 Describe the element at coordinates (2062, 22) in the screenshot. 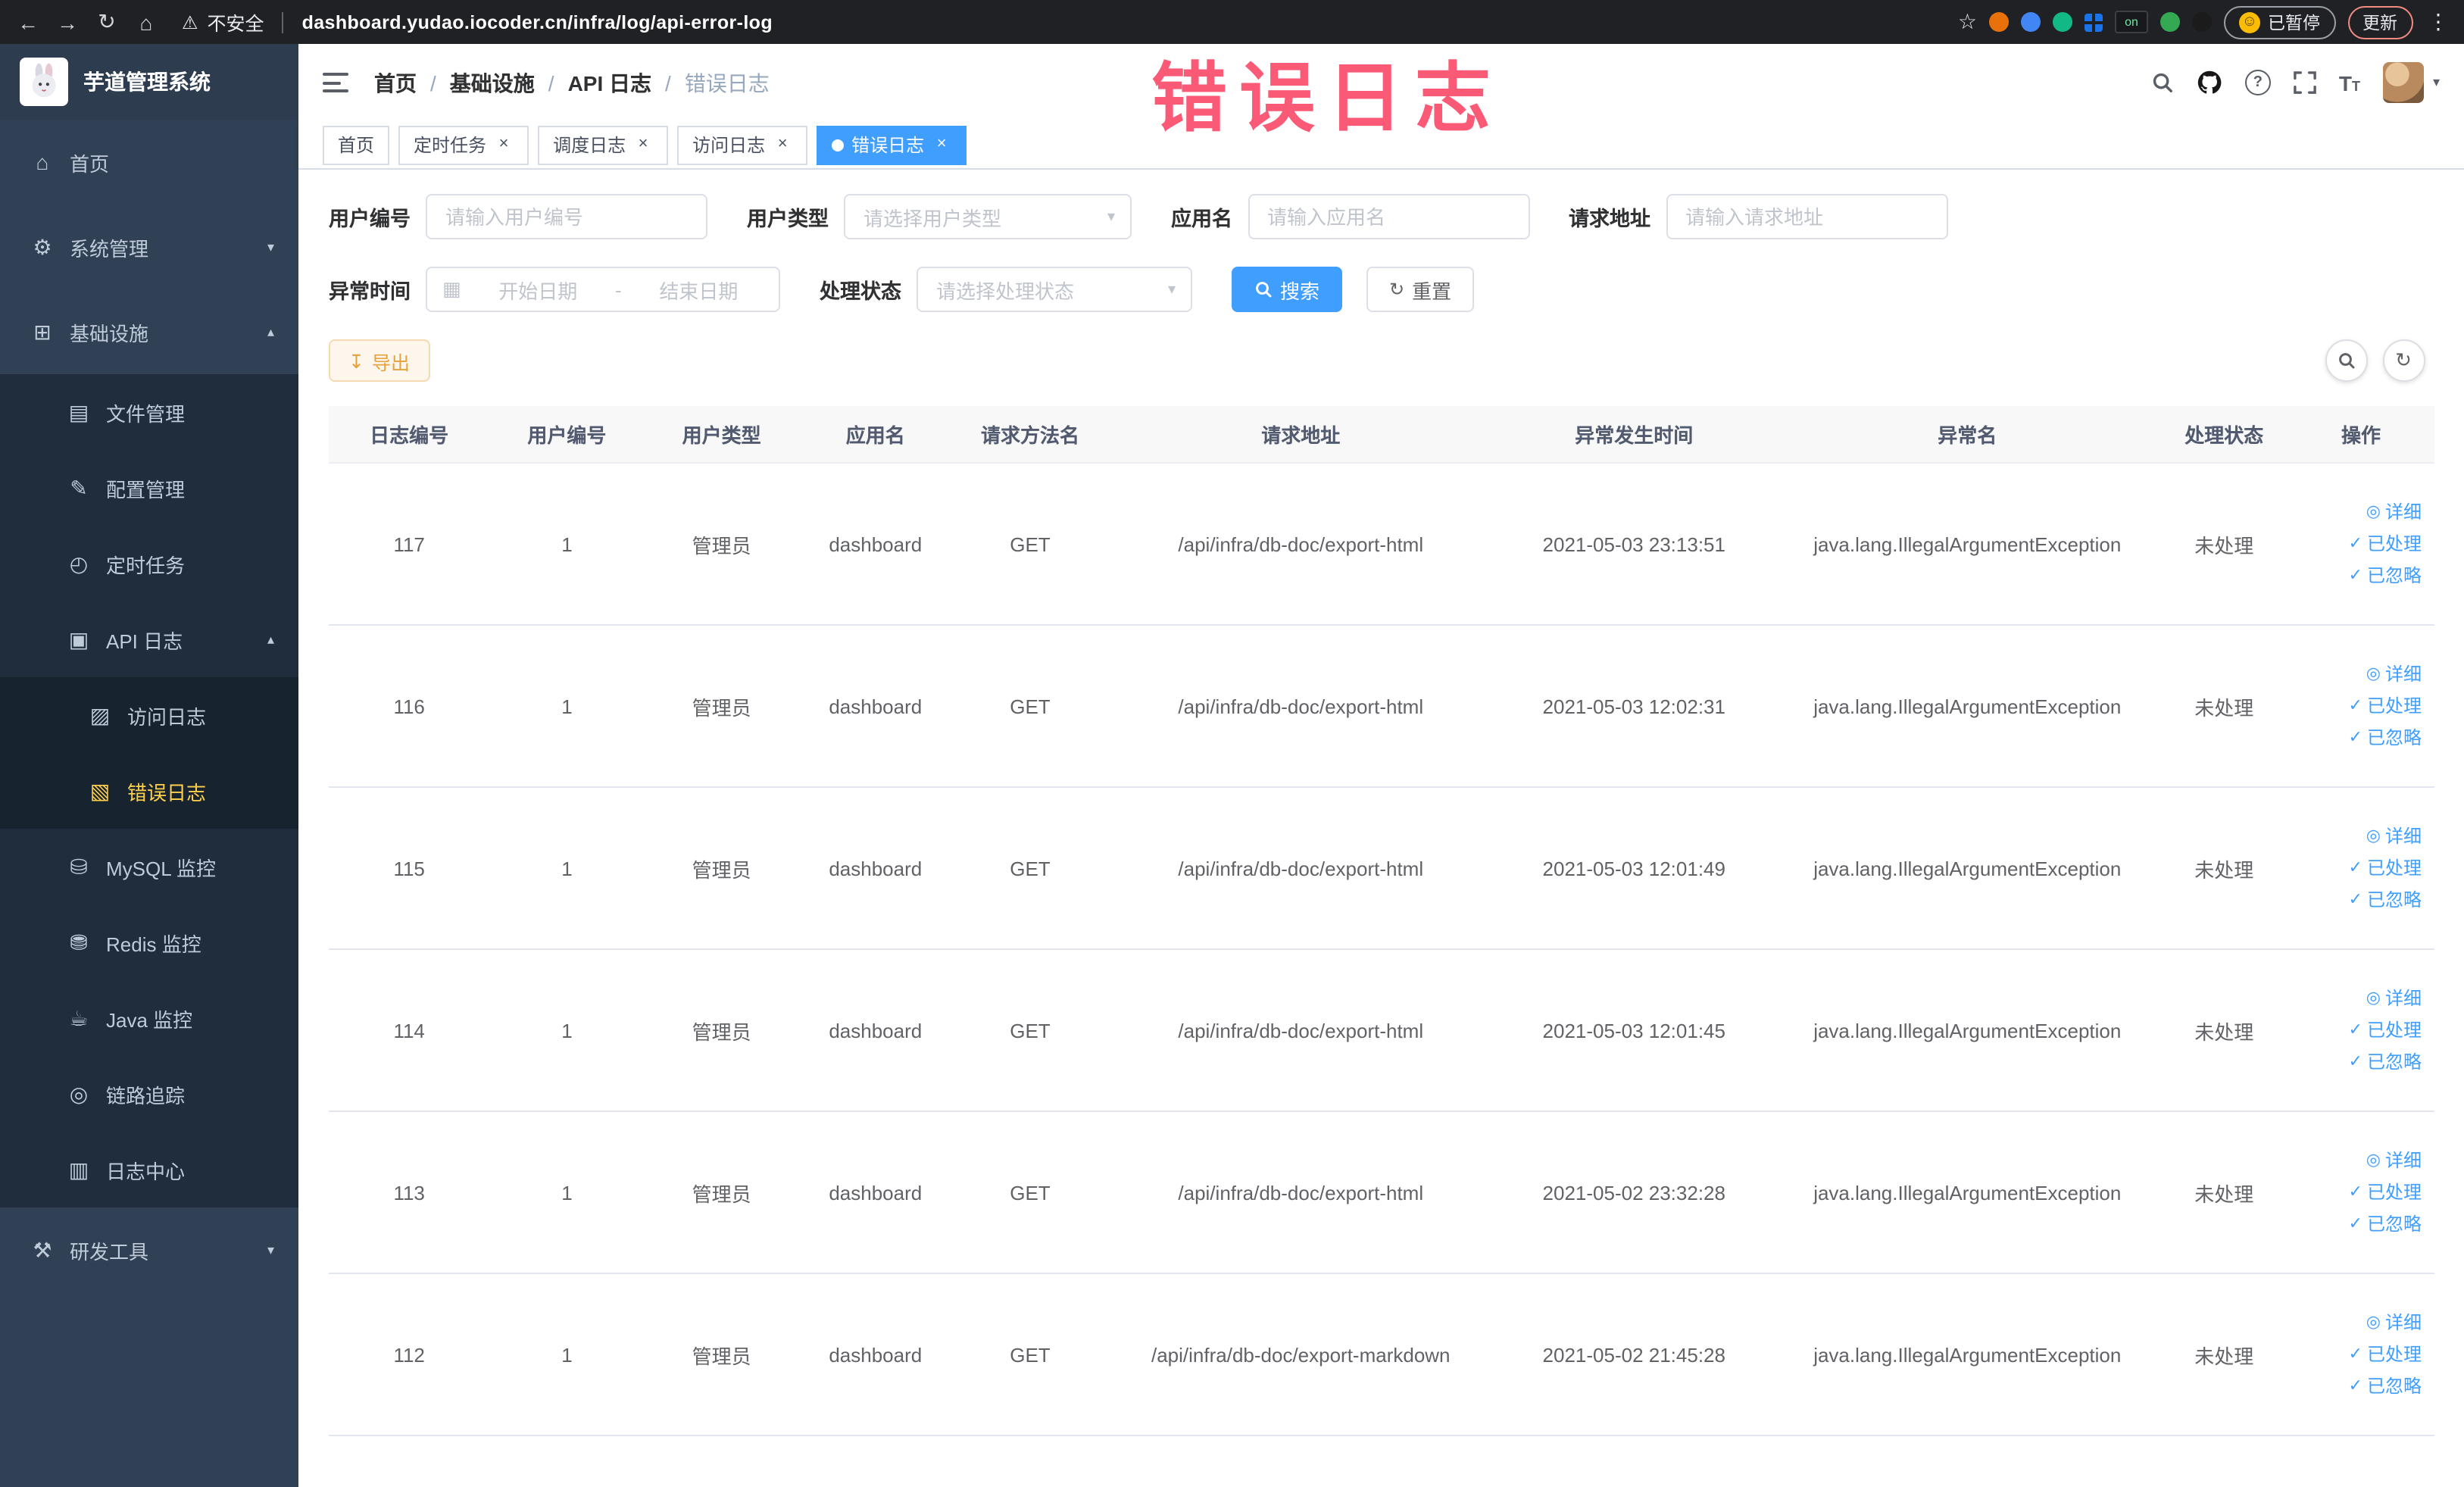

I see `extension-icon-teal` at that location.